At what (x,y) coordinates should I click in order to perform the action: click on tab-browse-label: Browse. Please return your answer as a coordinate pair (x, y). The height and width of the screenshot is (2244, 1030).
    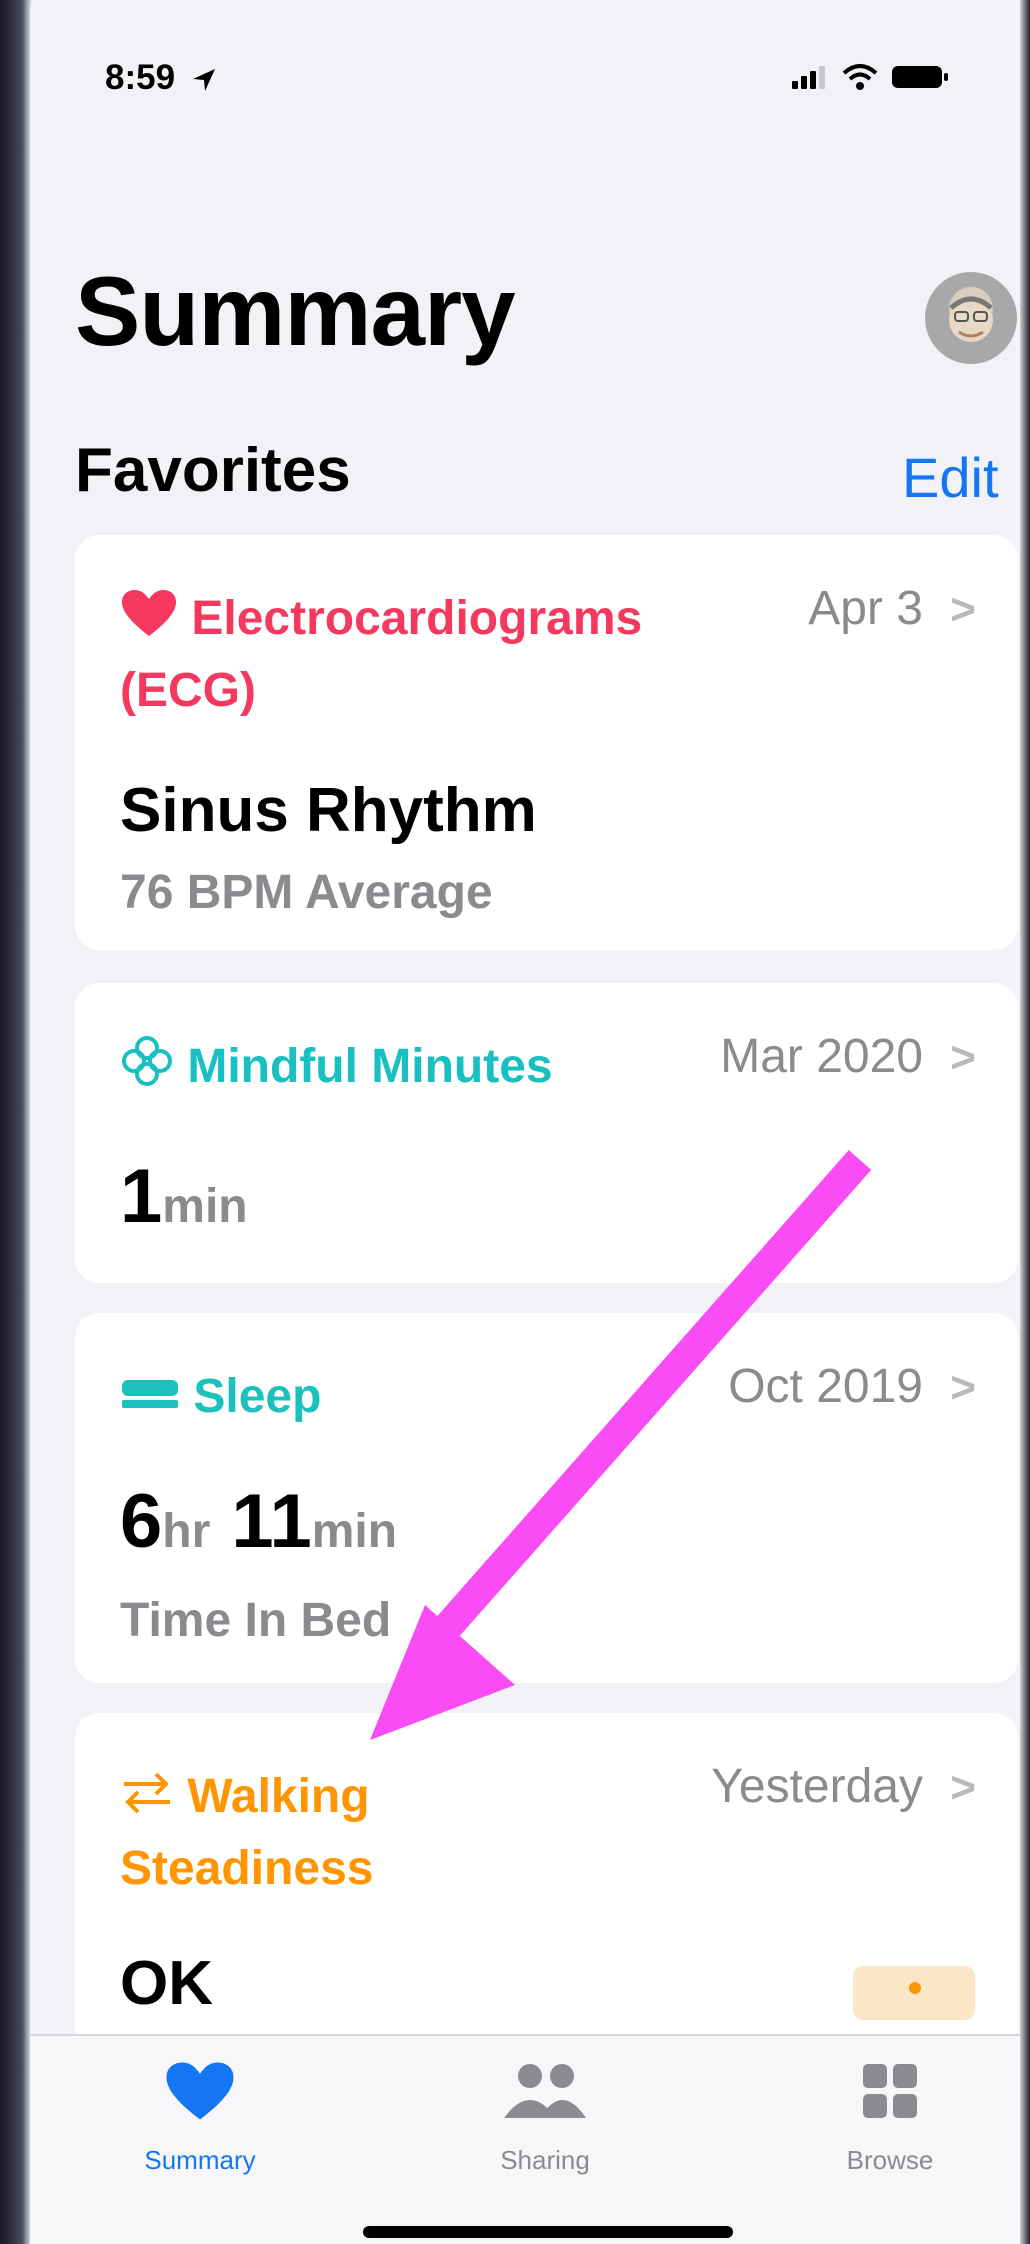
    Looking at the image, I should click on (890, 2160).